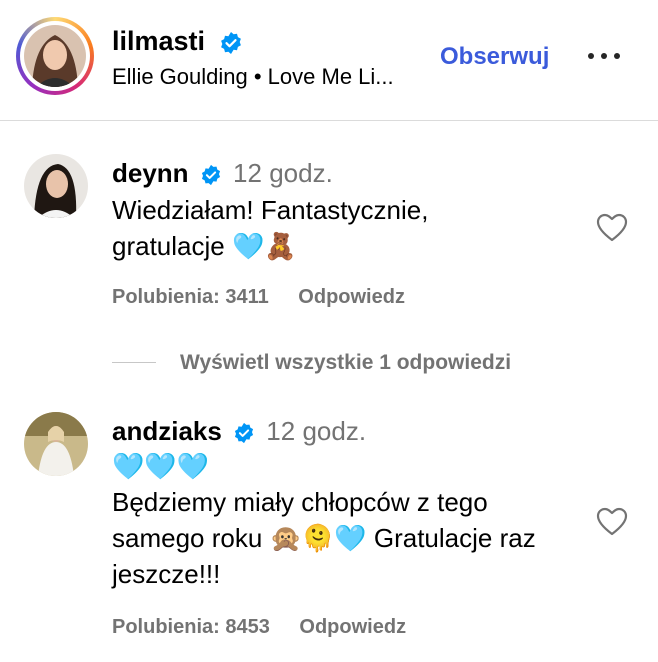 The image size is (658, 662). I want to click on likes-count: Polubienia: 3411, so click(190, 297).